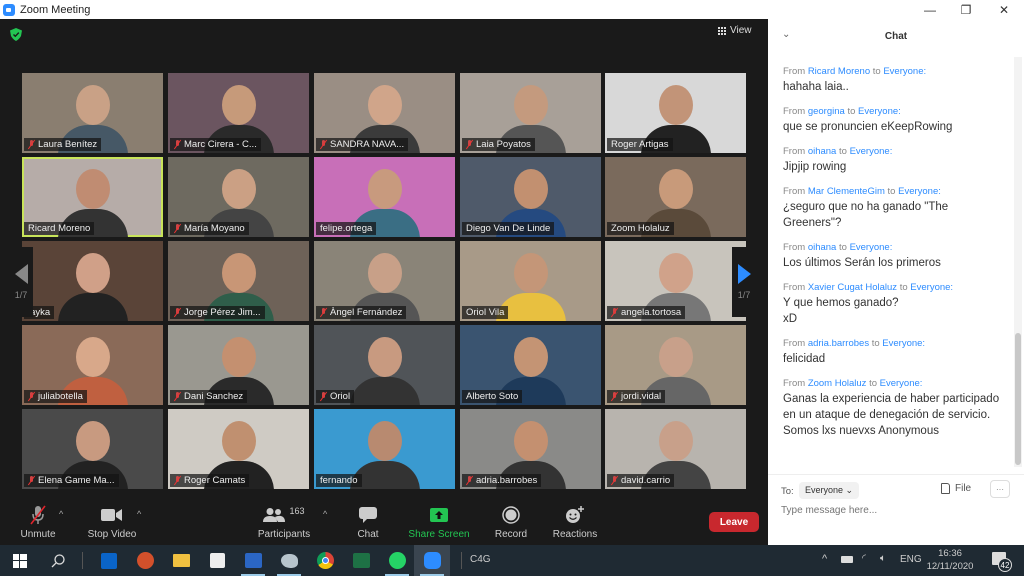 The height and width of the screenshot is (576, 1024). I want to click on stop-video-label: Stop Video, so click(112, 534).